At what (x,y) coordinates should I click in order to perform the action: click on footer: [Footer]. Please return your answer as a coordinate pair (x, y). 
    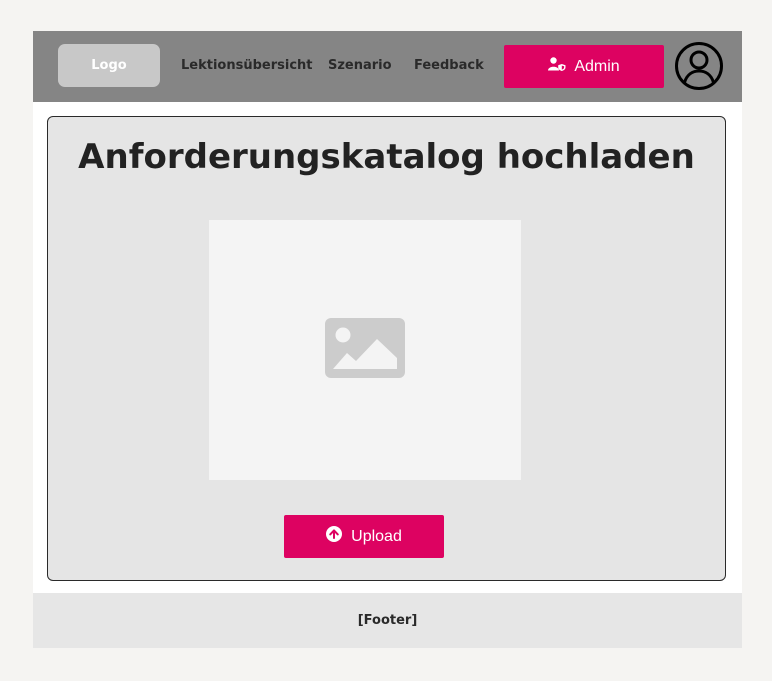
    Looking at the image, I should click on (387, 620).